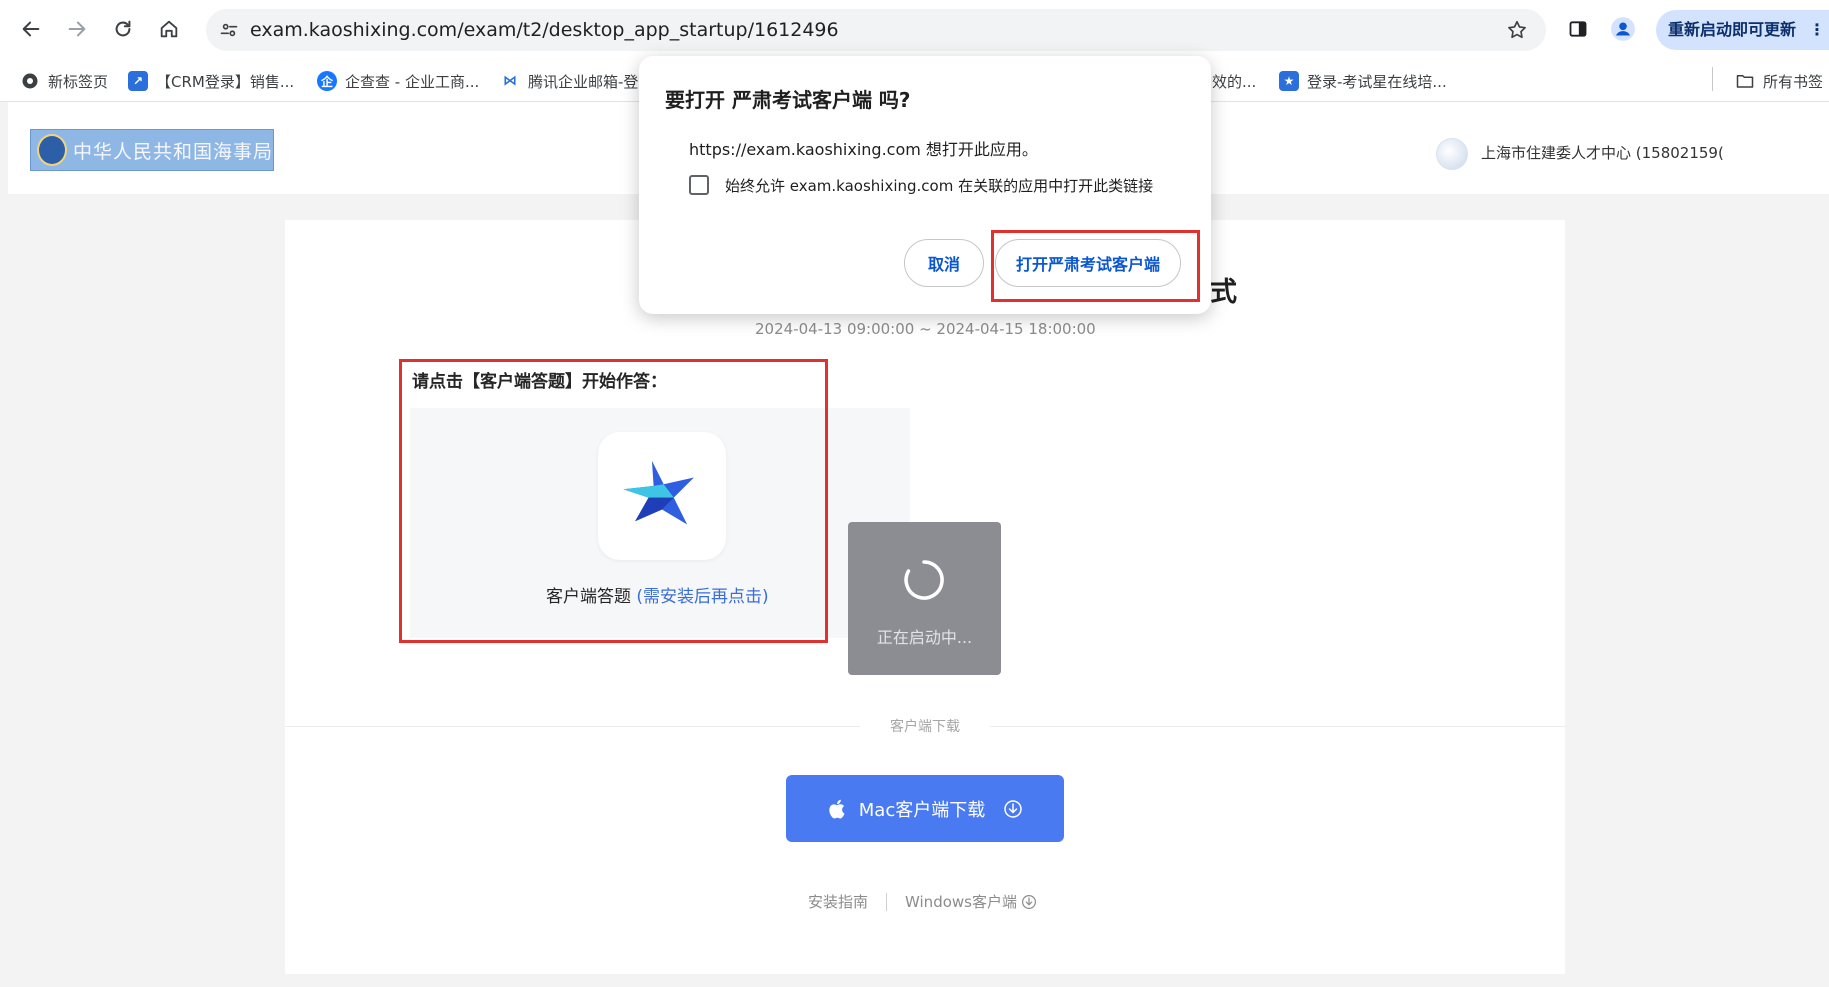 The image size is (1829, 987). What do you see at coordinates (1289, 81) in the screenshot?
I see `kaoshixing-icon: ★` at bounding box center [1289, 81].